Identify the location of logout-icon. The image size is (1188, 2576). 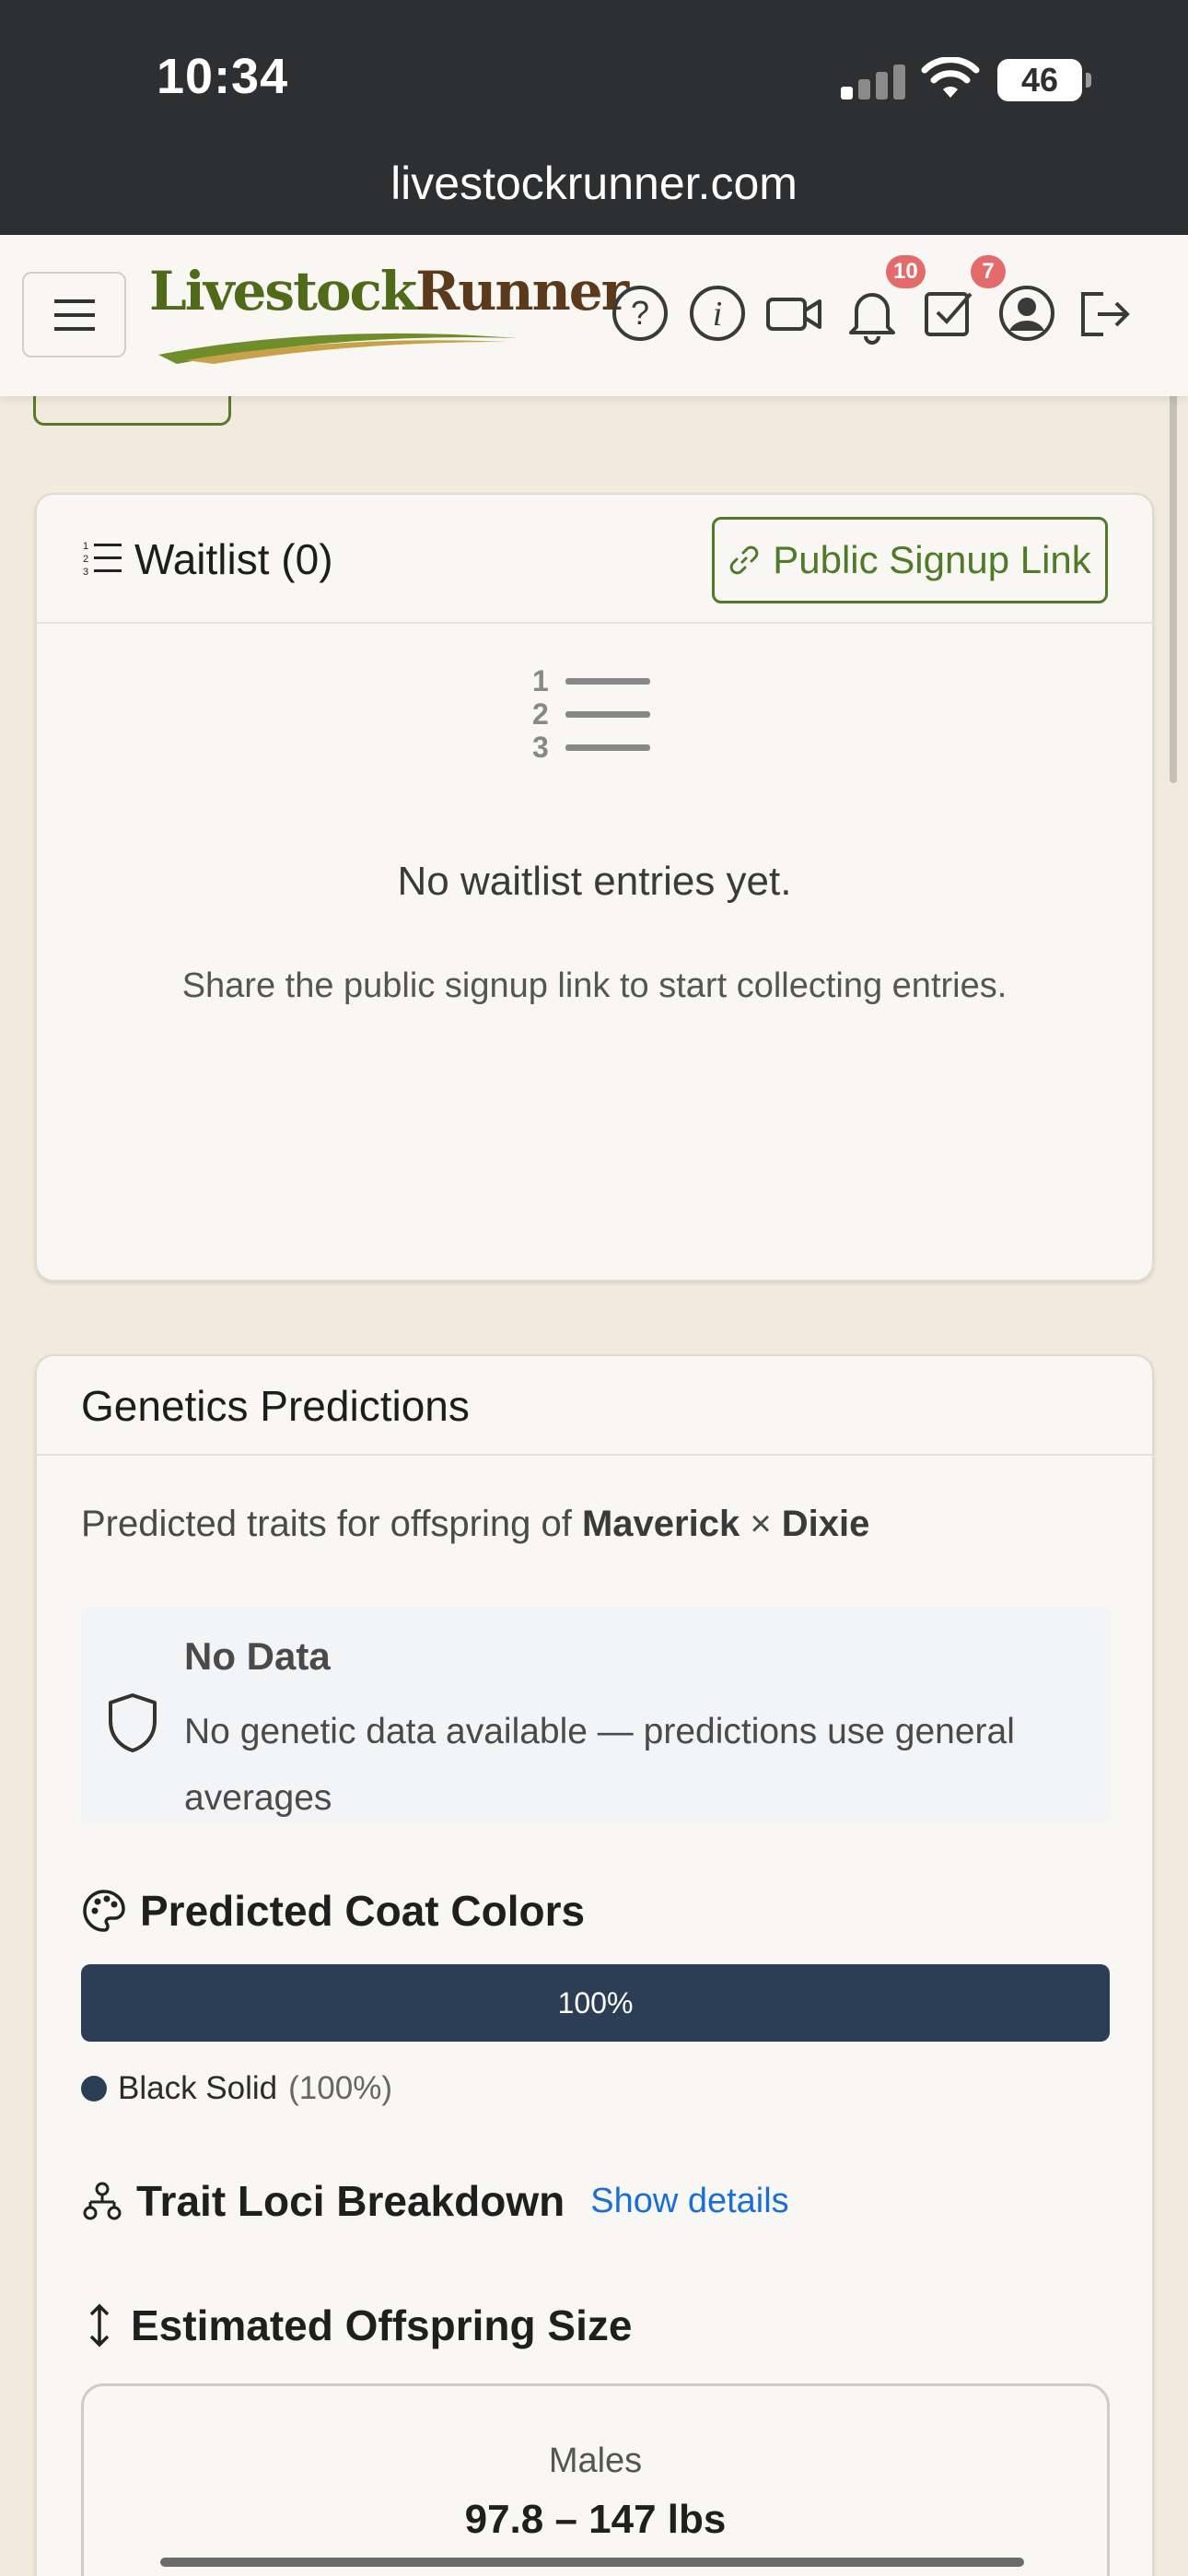
(1104, 313).